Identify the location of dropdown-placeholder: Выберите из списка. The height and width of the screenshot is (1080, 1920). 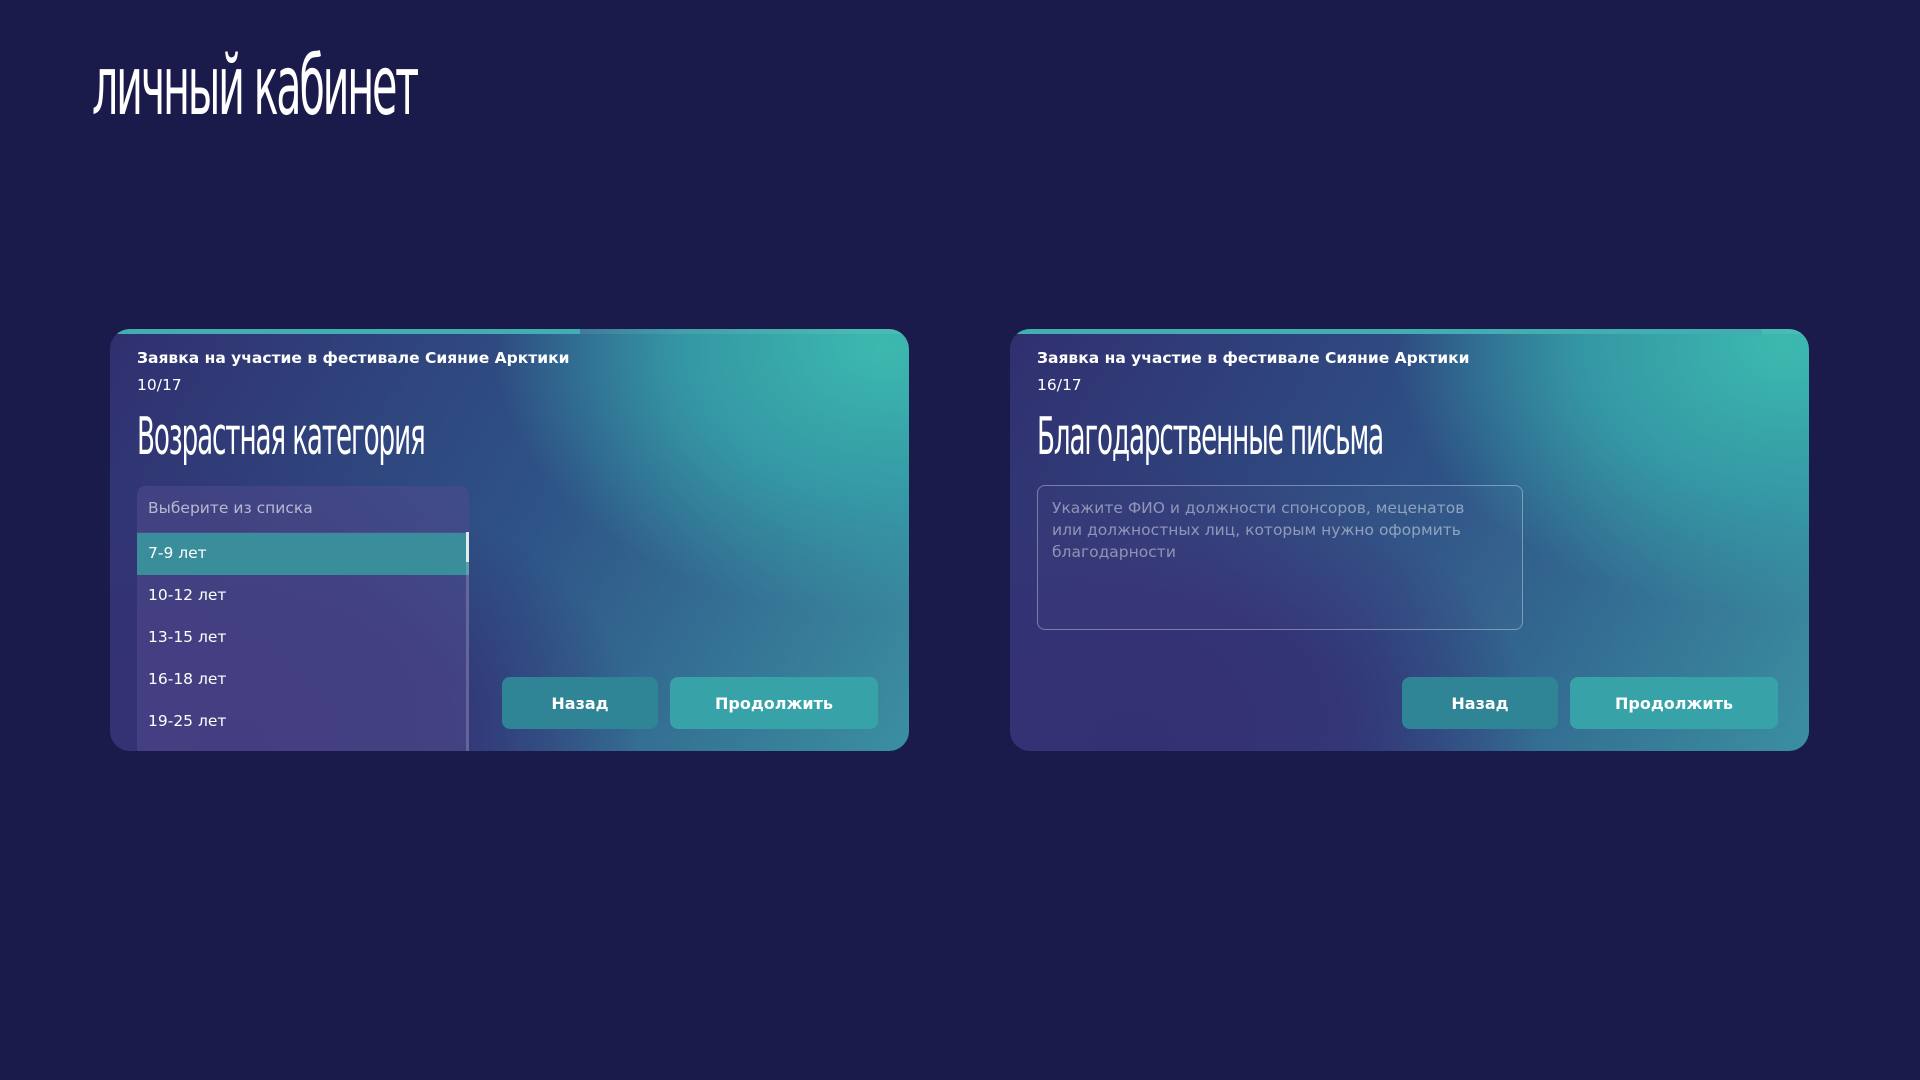
(303, 509).